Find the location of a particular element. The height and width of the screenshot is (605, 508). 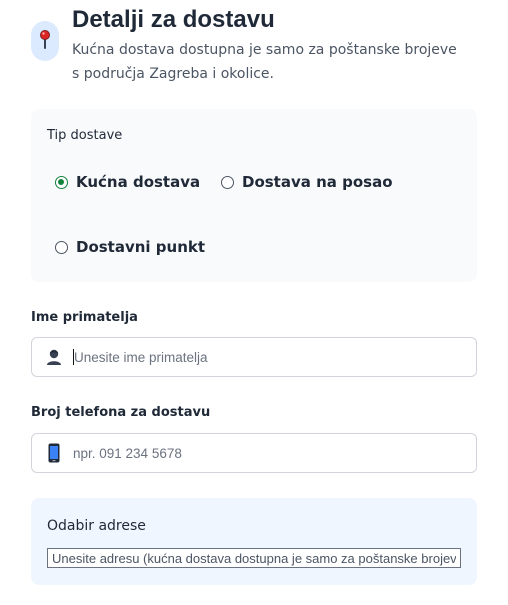

address-selection-title: Odabir adrese is located at coordinates (96, 526).